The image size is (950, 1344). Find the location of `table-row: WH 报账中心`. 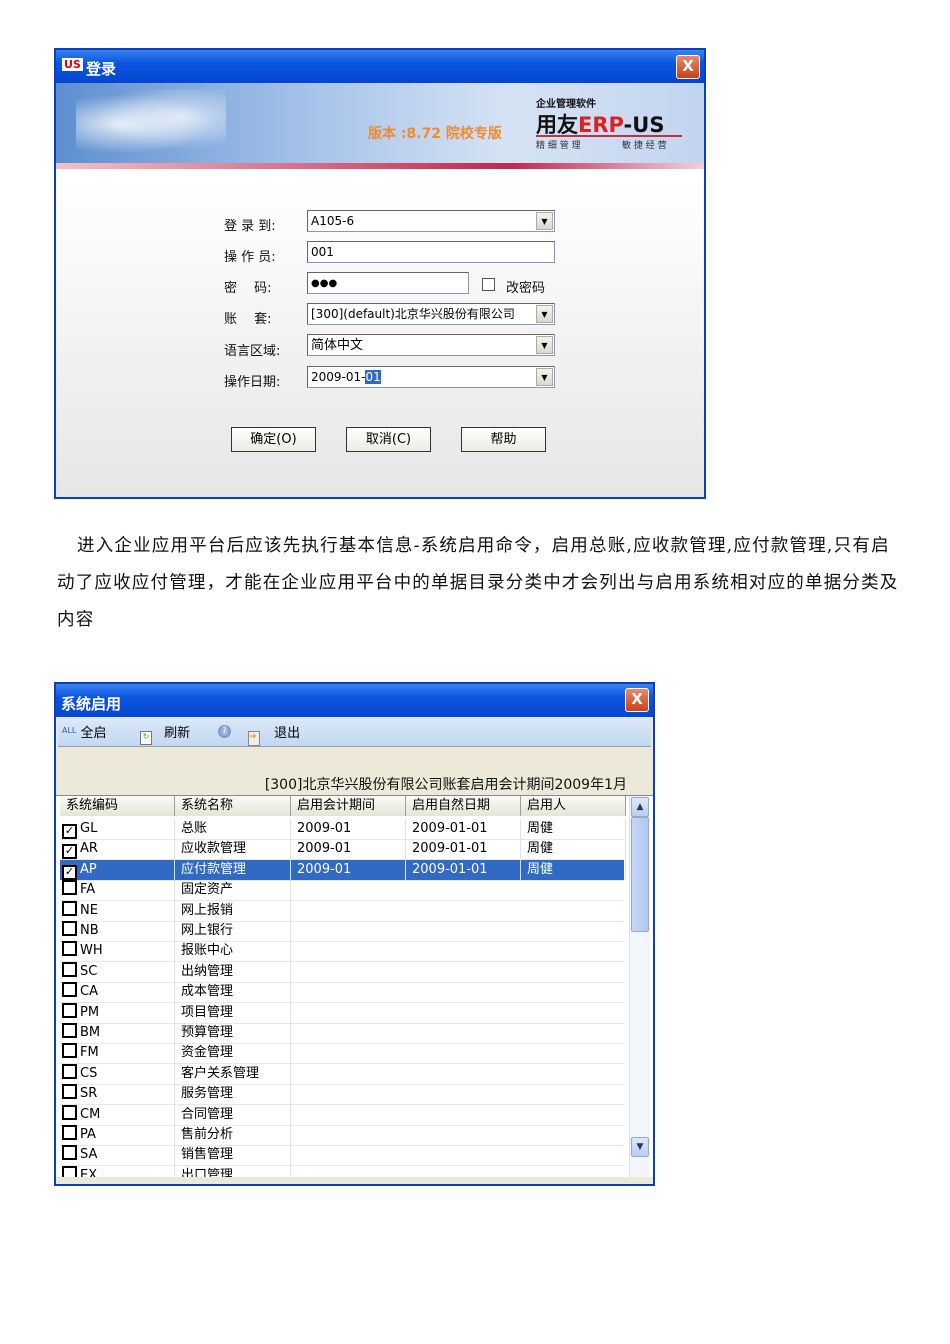

table-row: WH 报账中心 is located at coordinates (342, 952).